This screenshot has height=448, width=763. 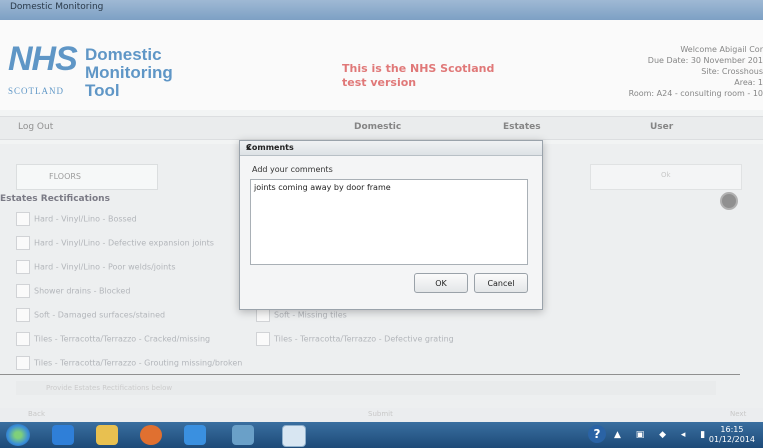 What do you see at coordinates (441, 283) in the screenshot?
I see `ok-button: OK` at bounding box center [441, 283].